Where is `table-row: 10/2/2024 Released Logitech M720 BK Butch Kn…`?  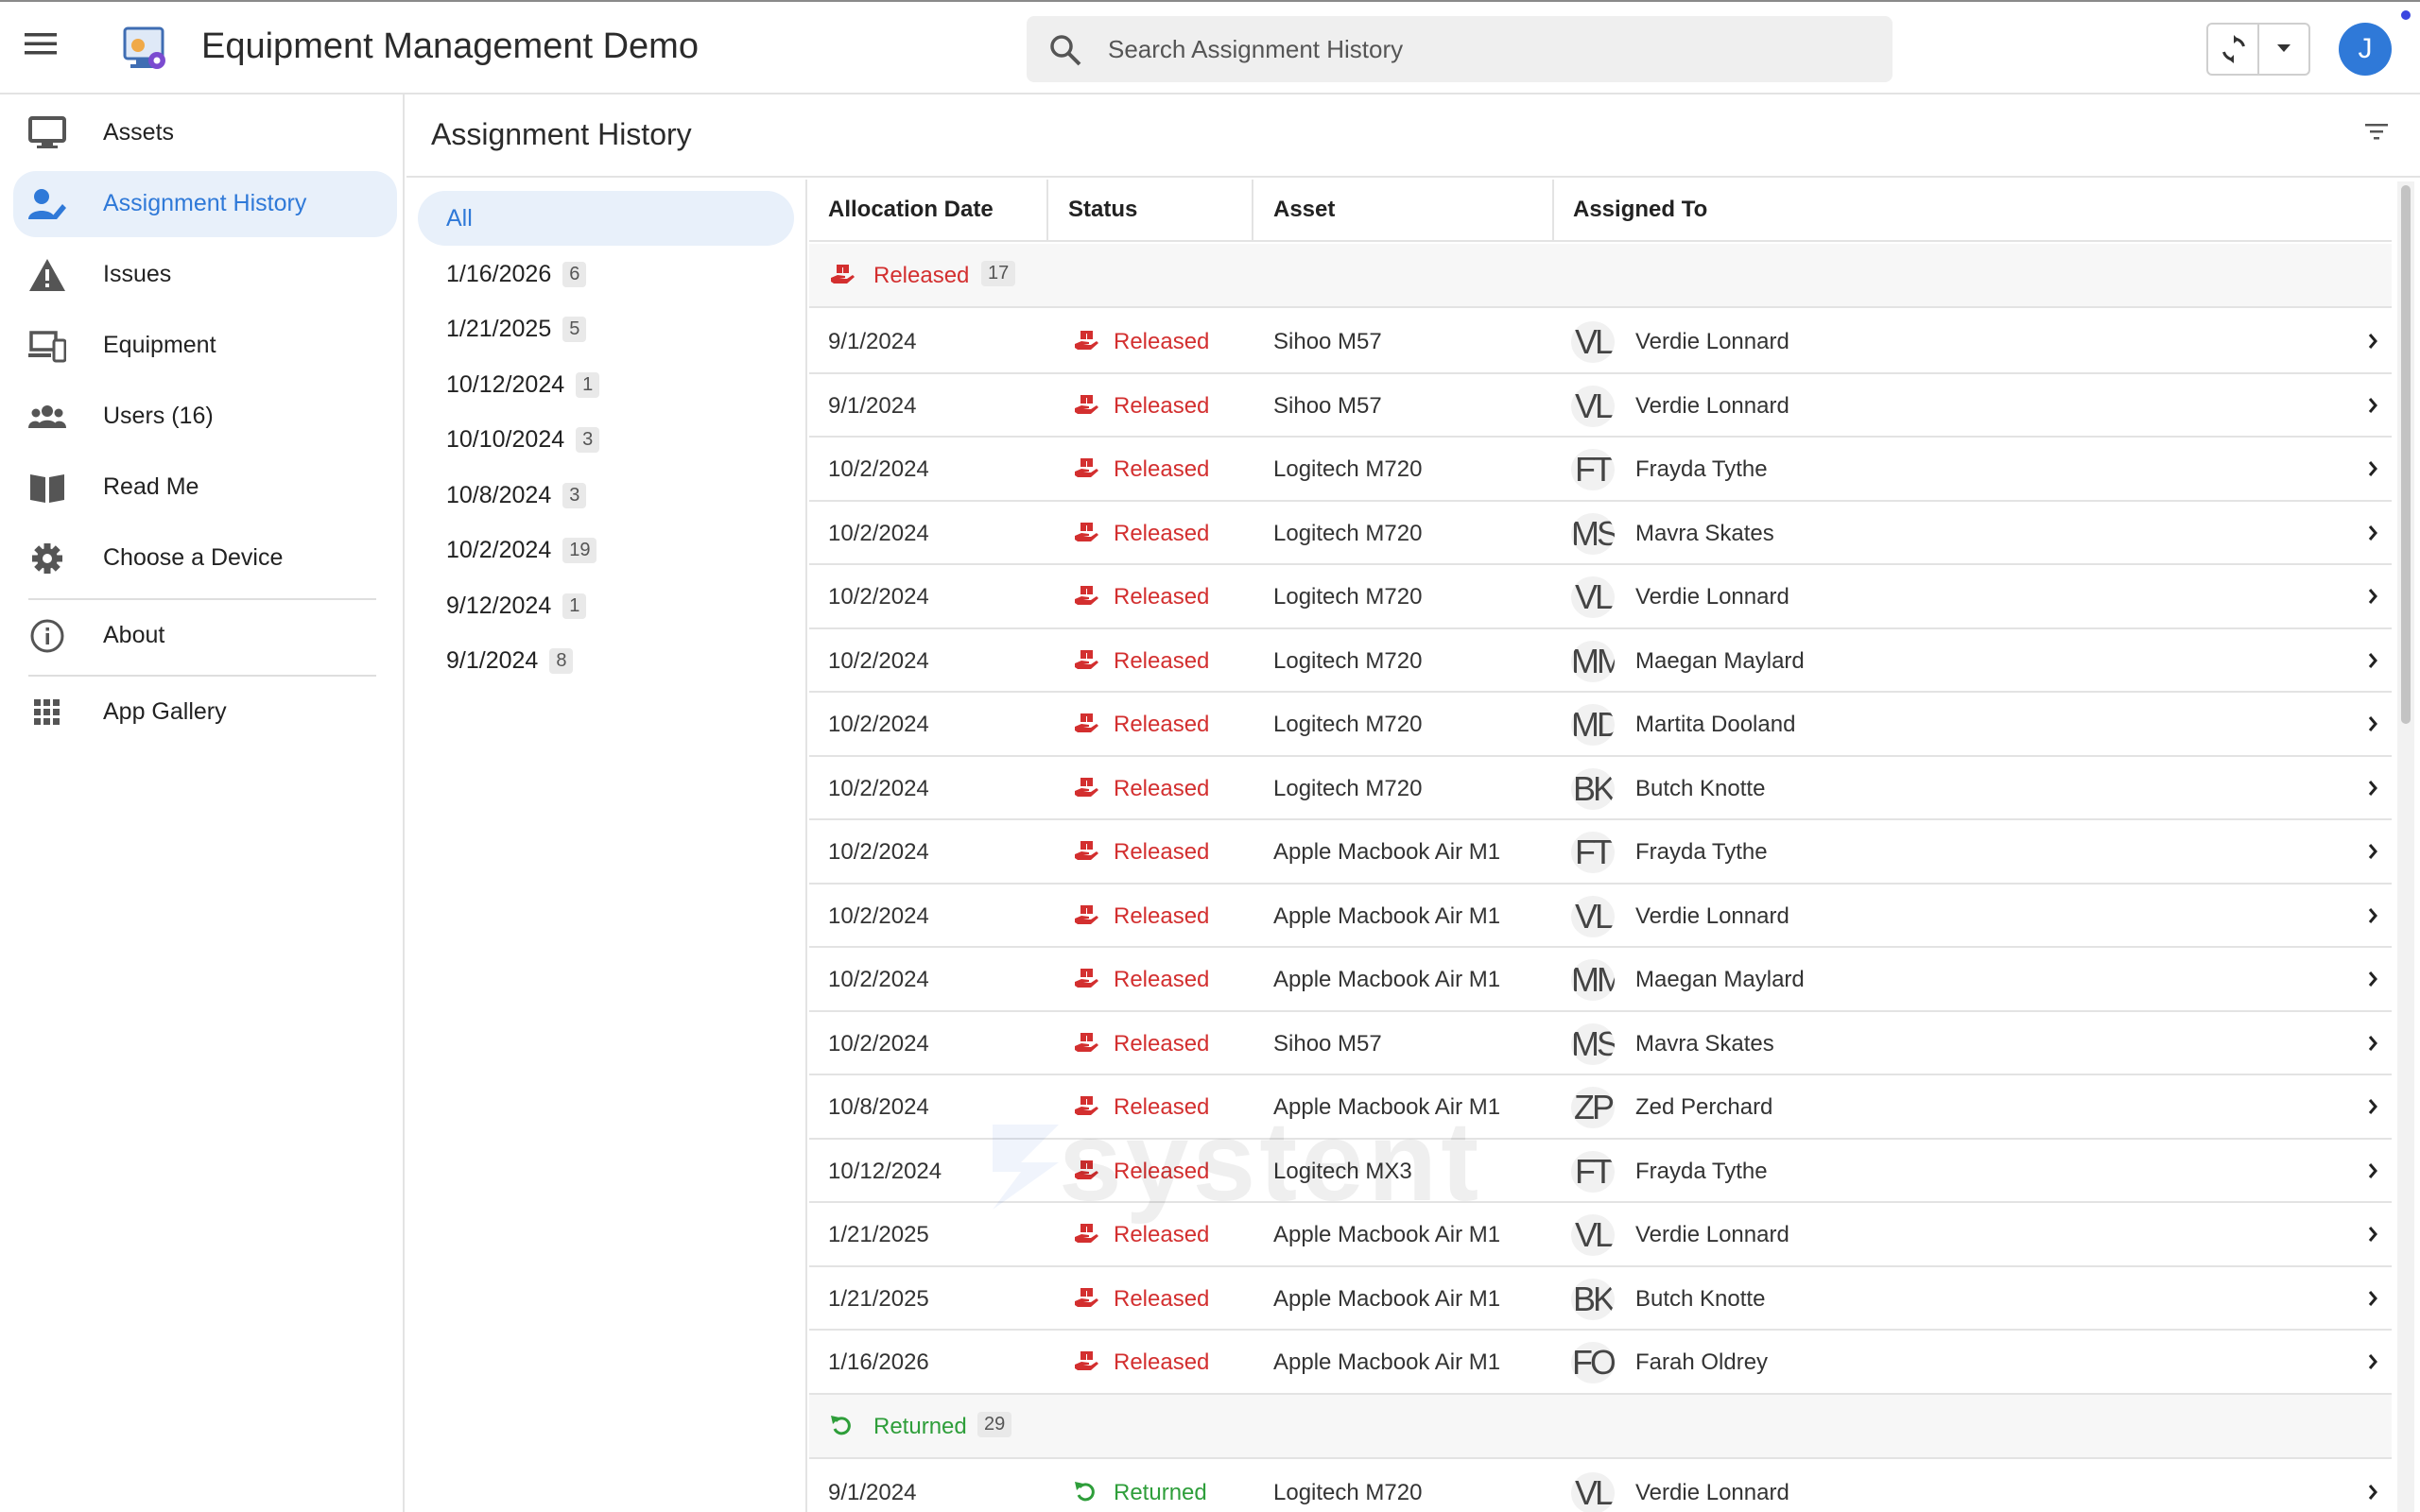
table-row: 10/2/2024 Released Logitech M720 BK Butch Kn… is located at coordinates (1601, 788).